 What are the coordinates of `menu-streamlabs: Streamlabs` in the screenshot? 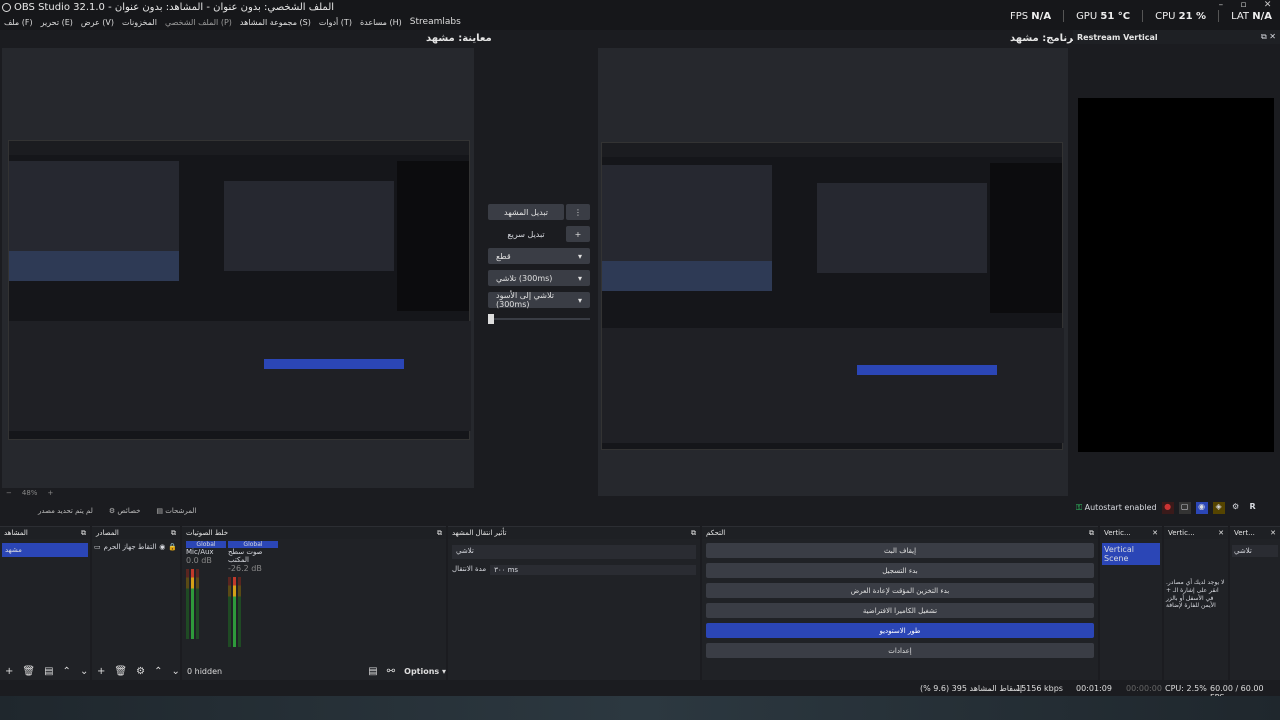 It's located at (435, 22).